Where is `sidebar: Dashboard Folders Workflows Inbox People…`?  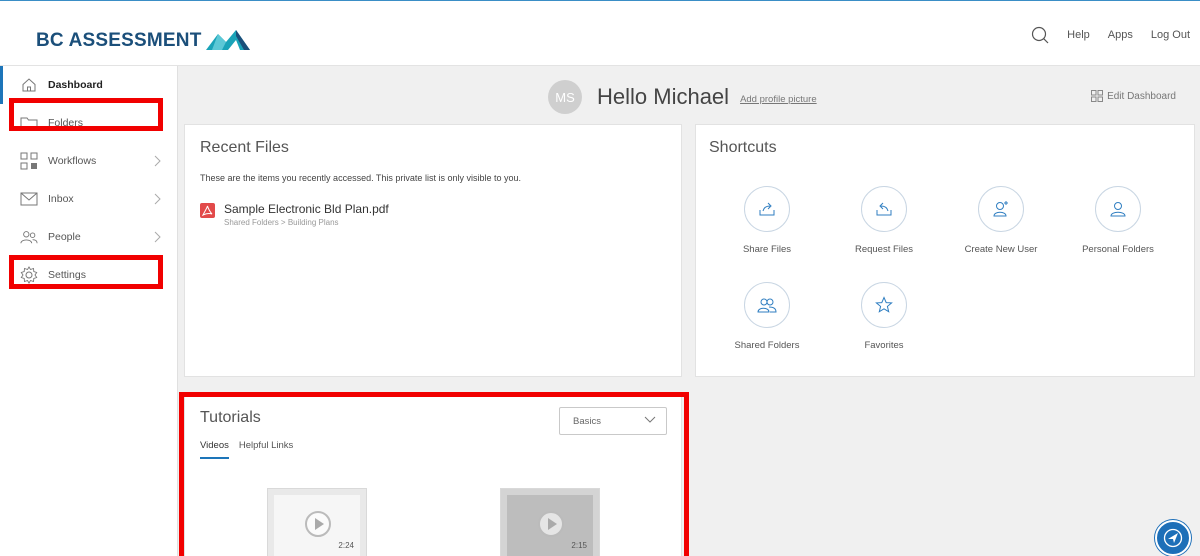 sidebar: Dashboard Folders Workflows Inbox People… is located at coordinates (89, 311).